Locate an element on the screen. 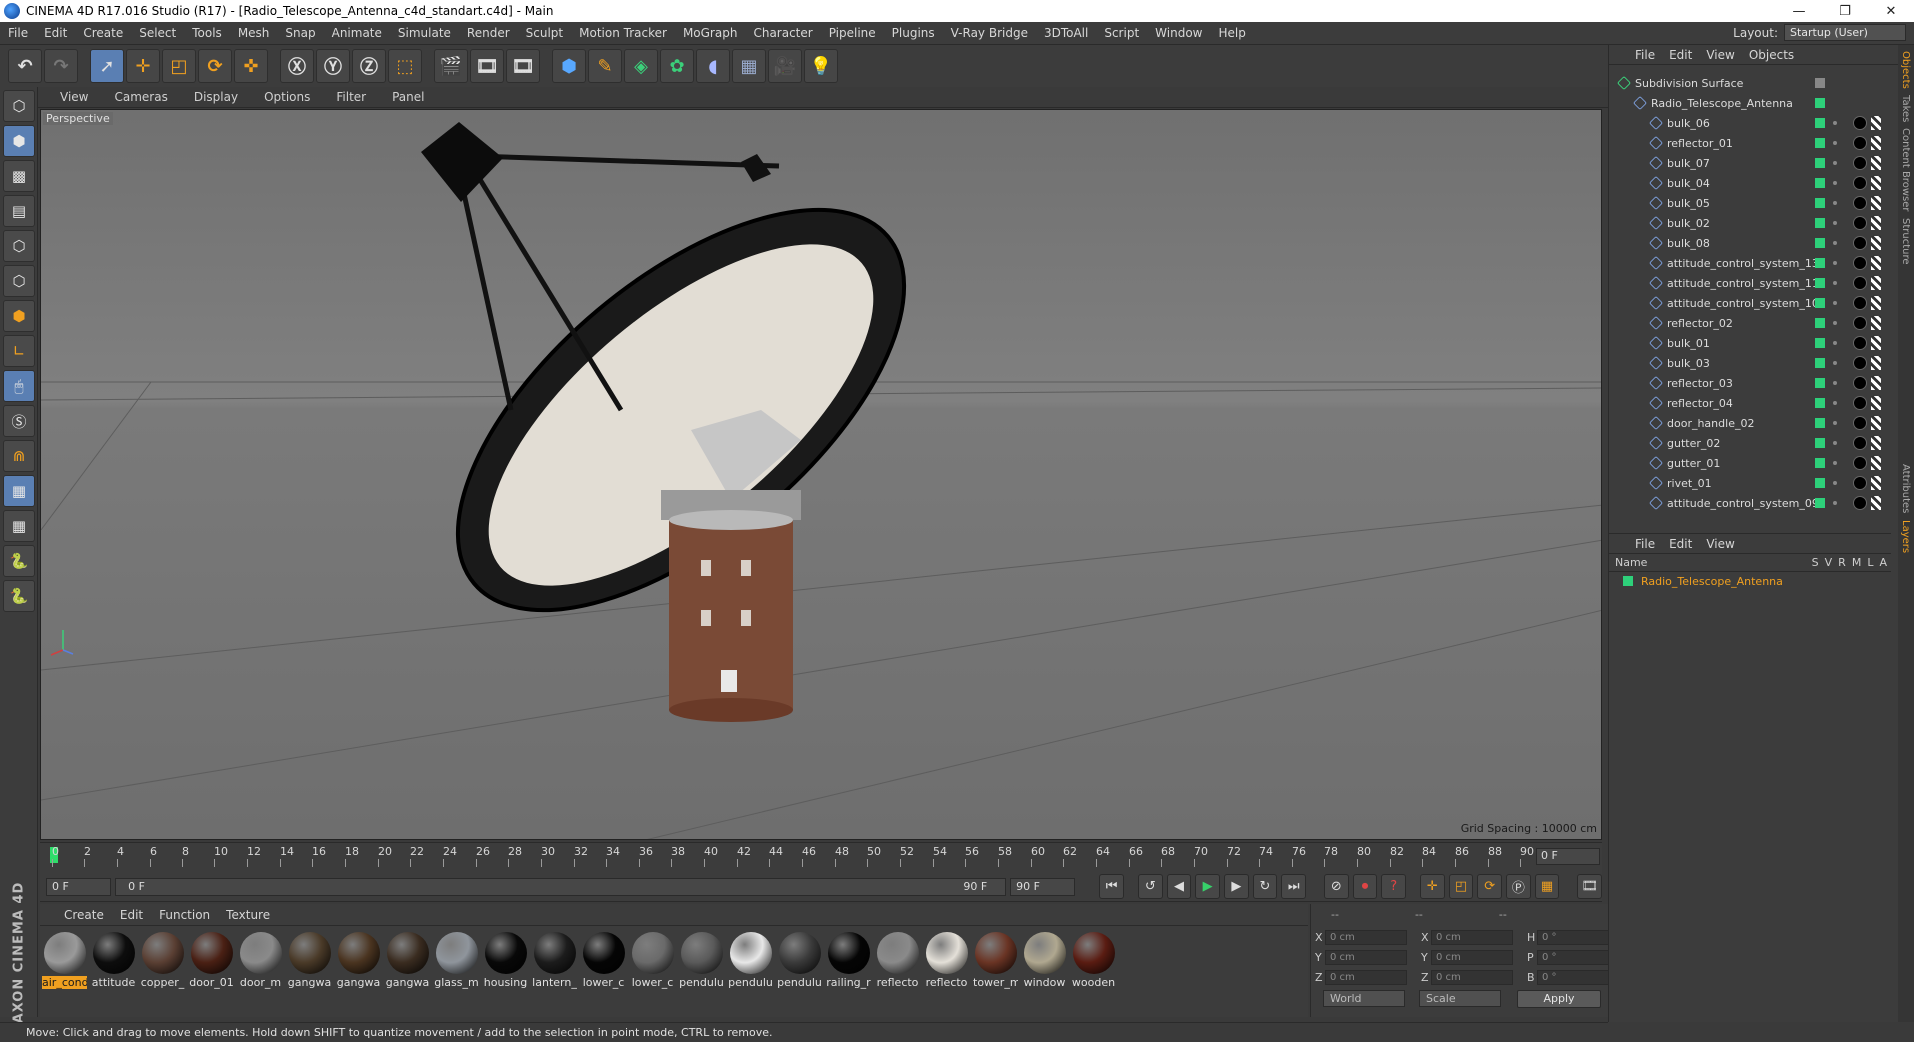  material-menu-edit: Edit is located at coordinates (131, 915).